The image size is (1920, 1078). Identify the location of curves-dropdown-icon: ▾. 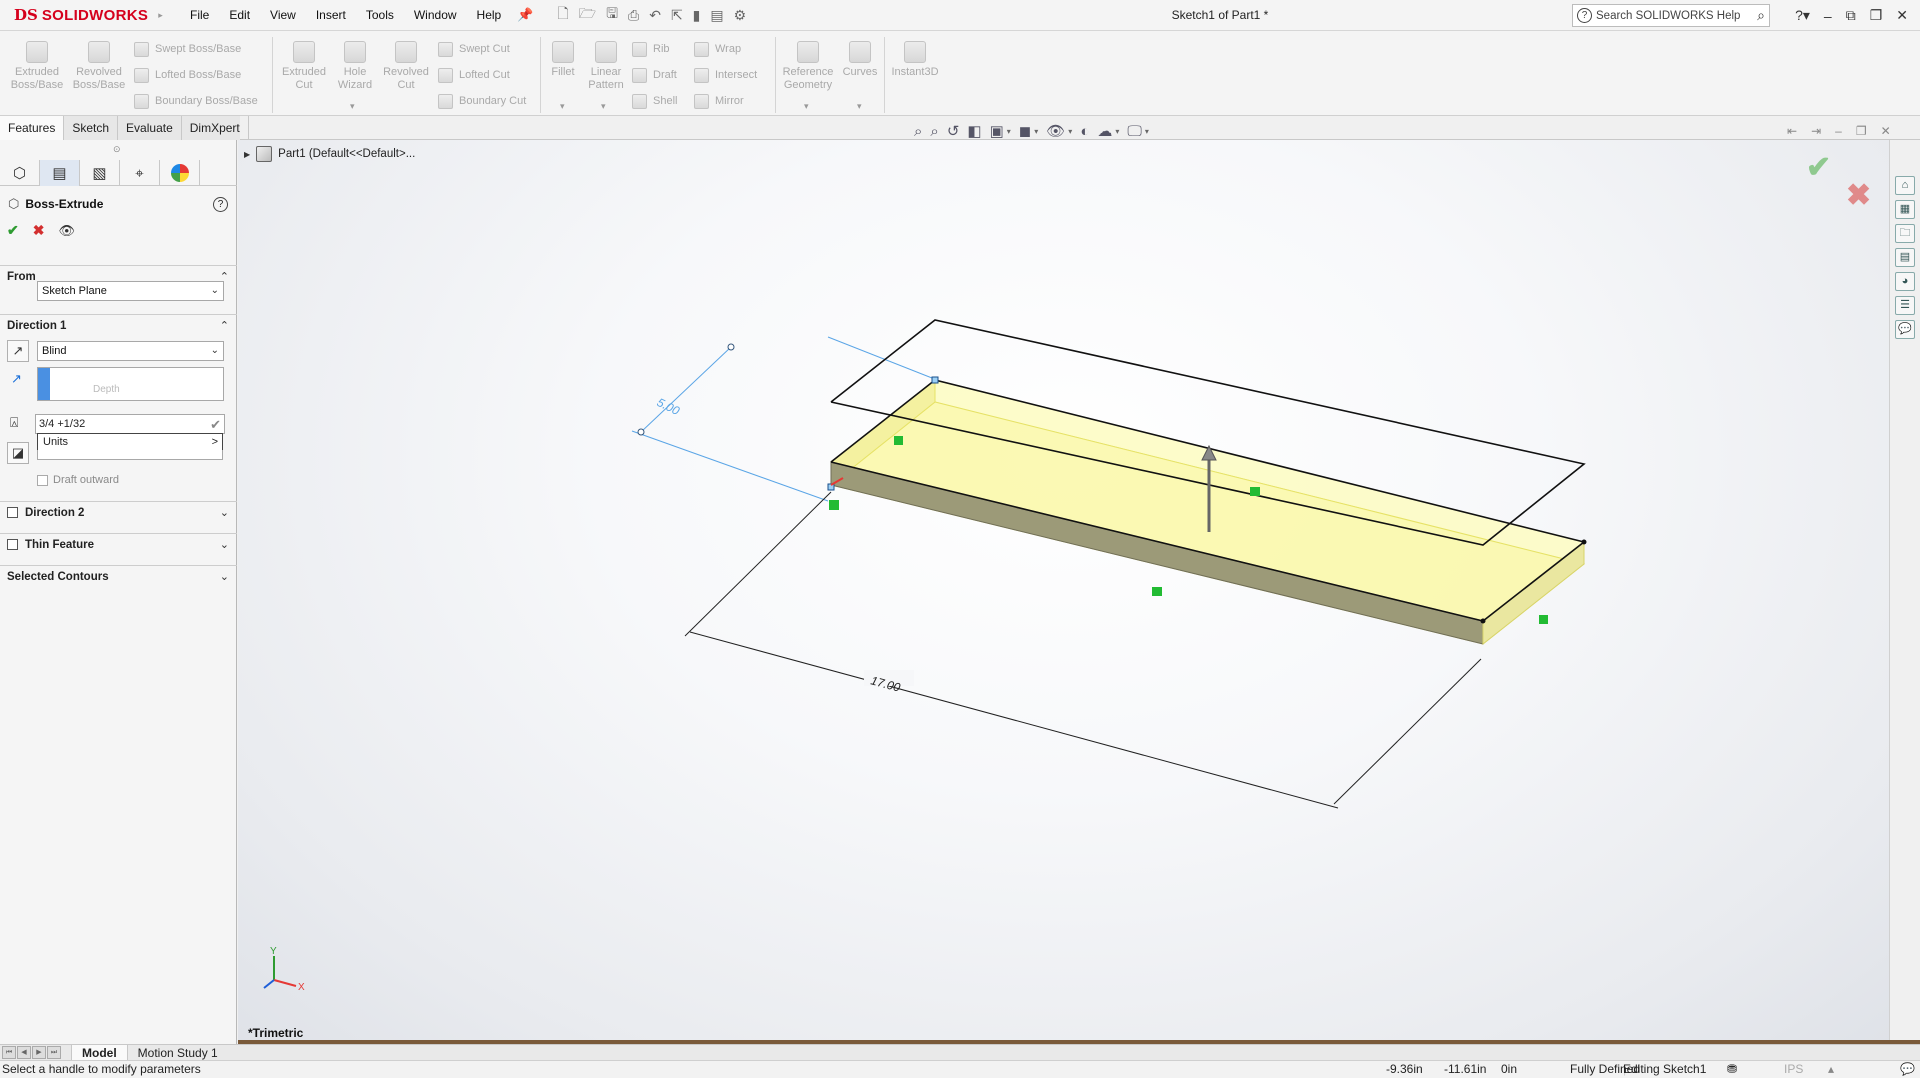
(859, 106).